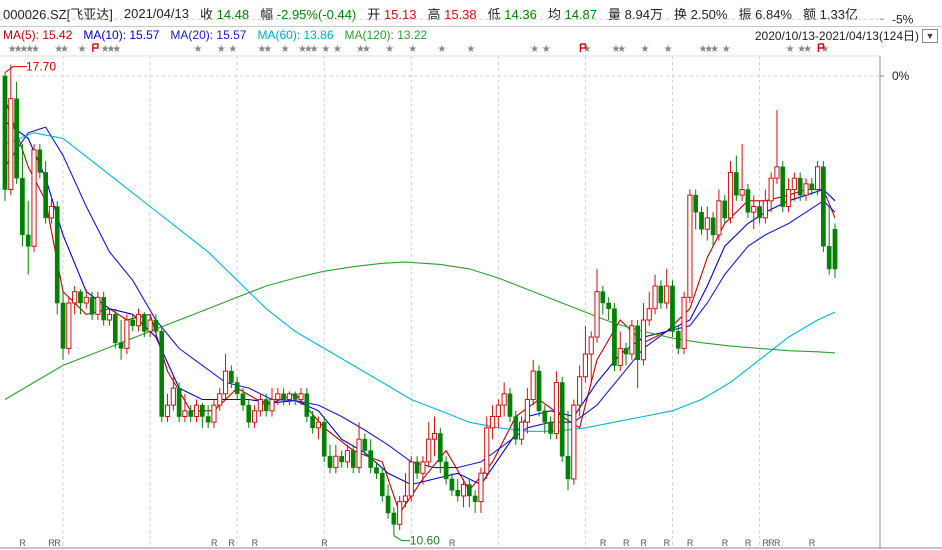 This screenshot has height=550, width=942. I want to click on red-flag-marker, so click(95, 47).